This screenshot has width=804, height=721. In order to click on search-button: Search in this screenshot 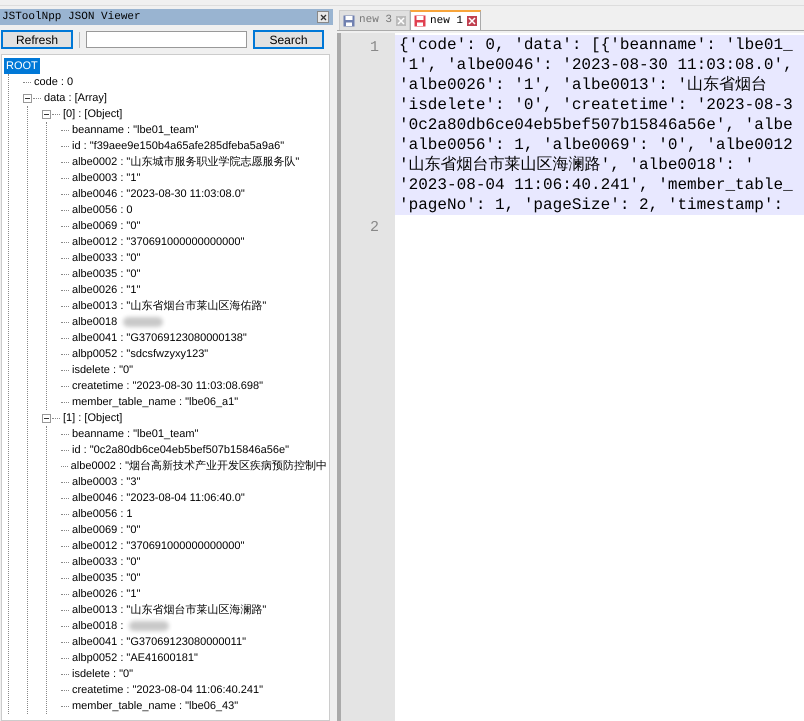, I will do `click(288, 39)`.